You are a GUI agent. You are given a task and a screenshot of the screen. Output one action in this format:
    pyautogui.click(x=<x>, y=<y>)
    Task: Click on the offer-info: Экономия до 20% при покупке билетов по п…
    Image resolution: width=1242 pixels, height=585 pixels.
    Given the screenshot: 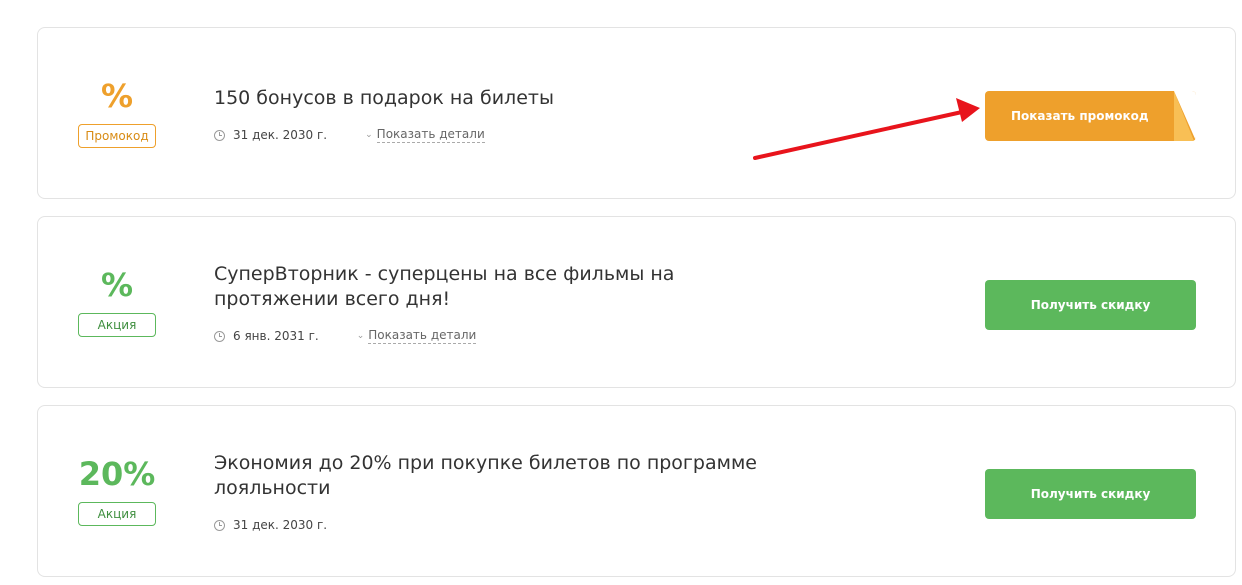 What is the action you would take?
    pyautogui.click(x=494, y=492)
    